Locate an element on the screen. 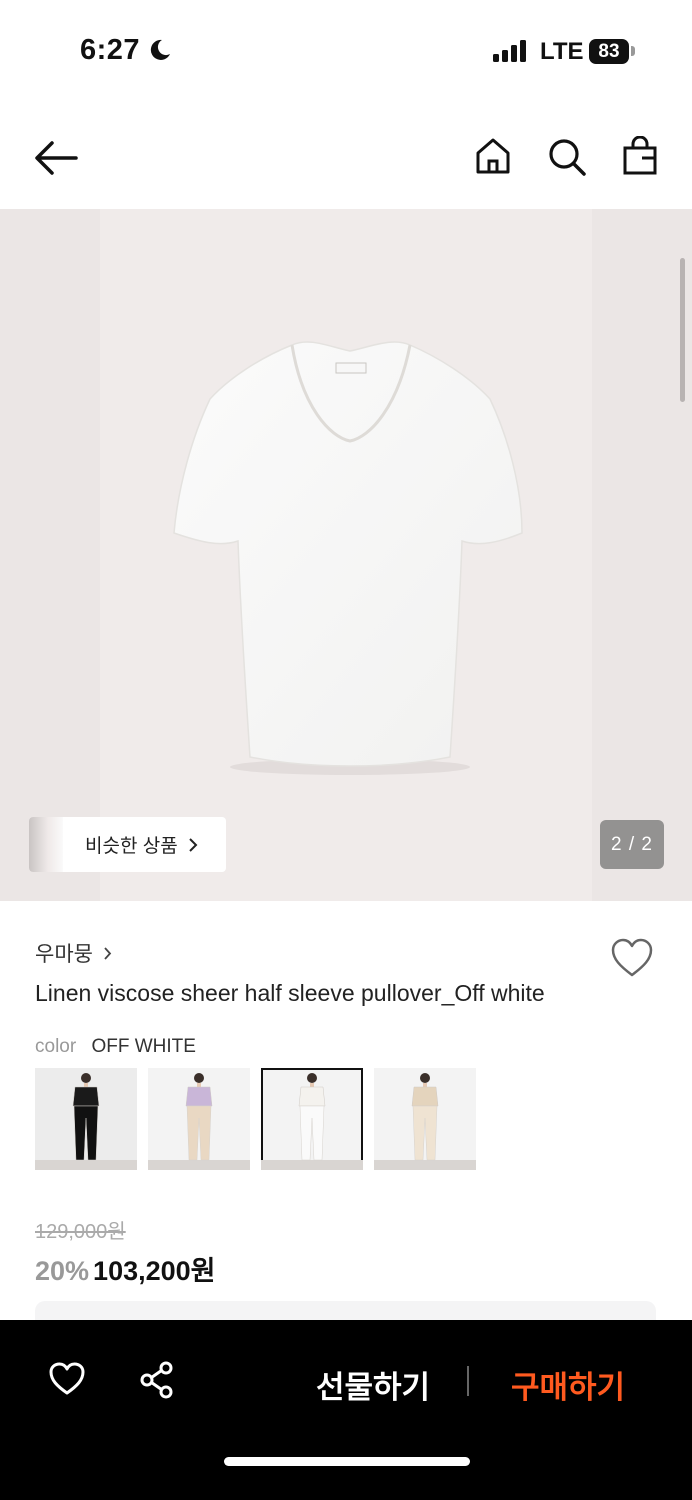 The width and height of the screenshot is (692, 1500). search-icon is located at coordinates (567, 157).